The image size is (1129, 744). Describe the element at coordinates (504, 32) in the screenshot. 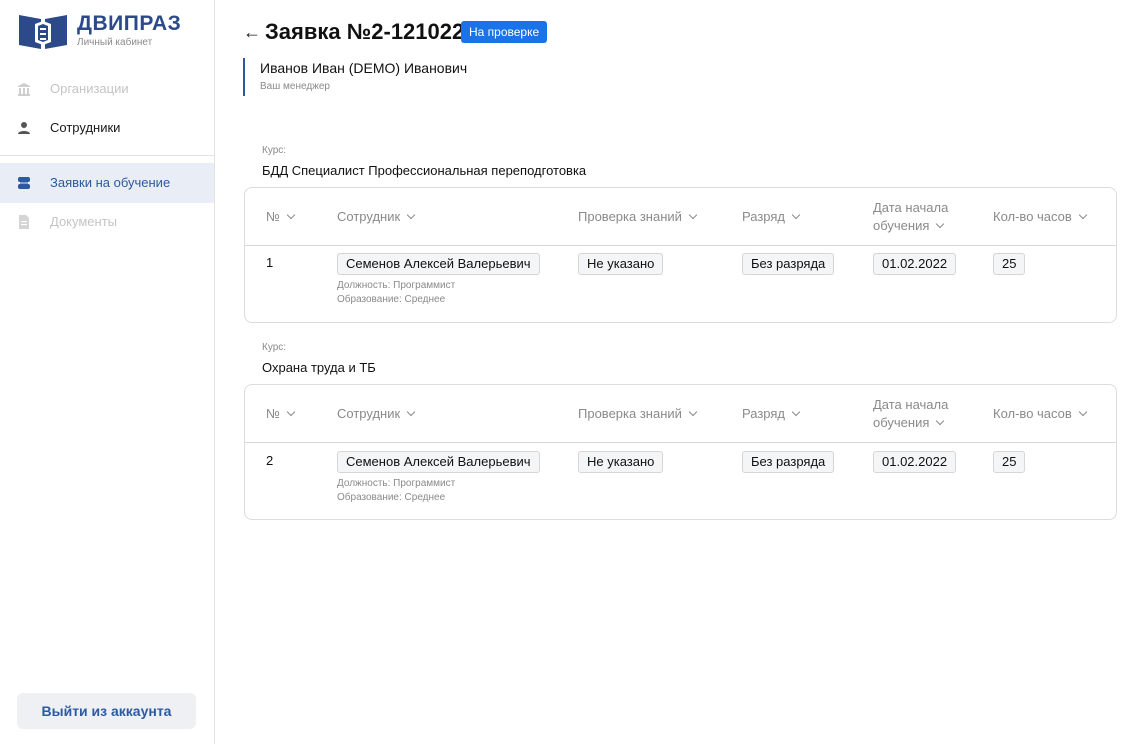

I see `status-badge: На проверке` at that location.